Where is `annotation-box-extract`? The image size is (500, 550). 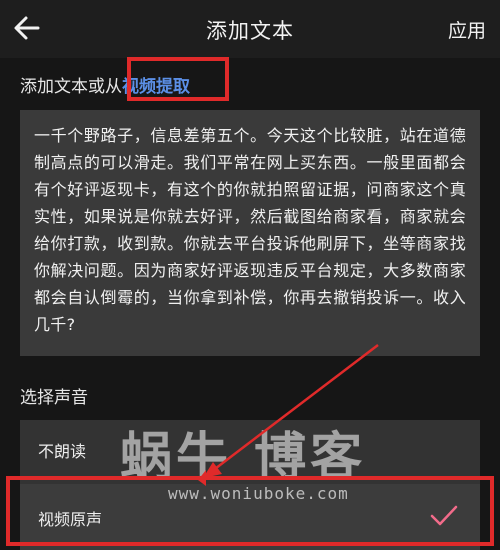 annotation-box-extract is located at coordinates (178, 79).